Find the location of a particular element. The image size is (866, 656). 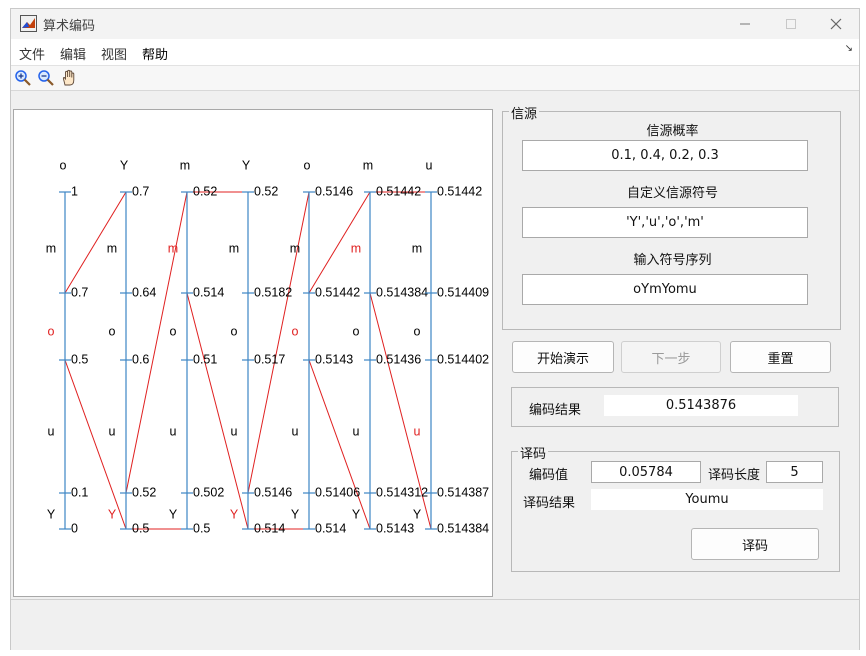

zoom-out-icon is located at coordinates (46, 78).